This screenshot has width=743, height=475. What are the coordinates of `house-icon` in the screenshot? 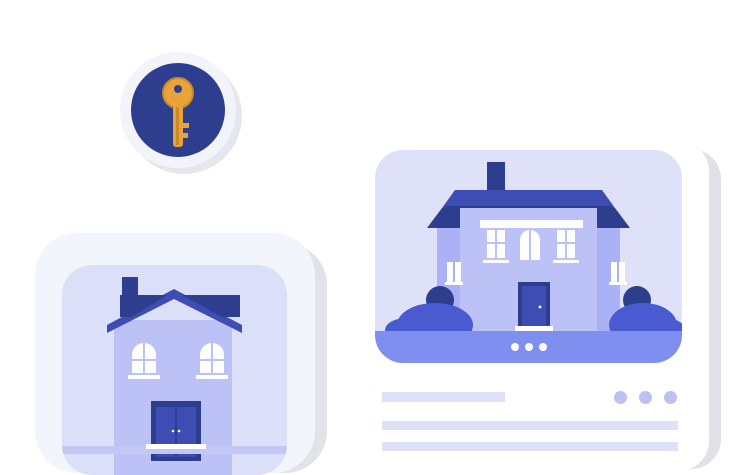 It's located at (174, 376).